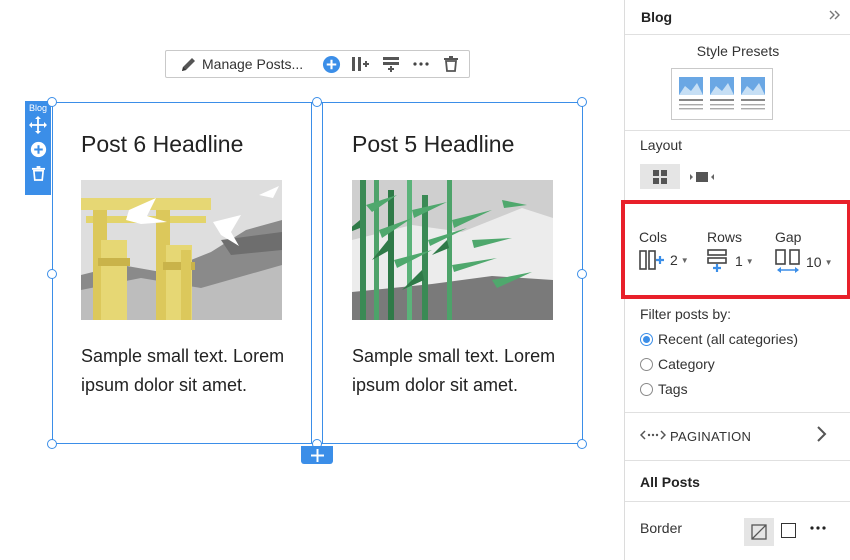 This screenshot has width=850, height=560. I want to click on all-posts-title: All Posts, so click(670, 482).